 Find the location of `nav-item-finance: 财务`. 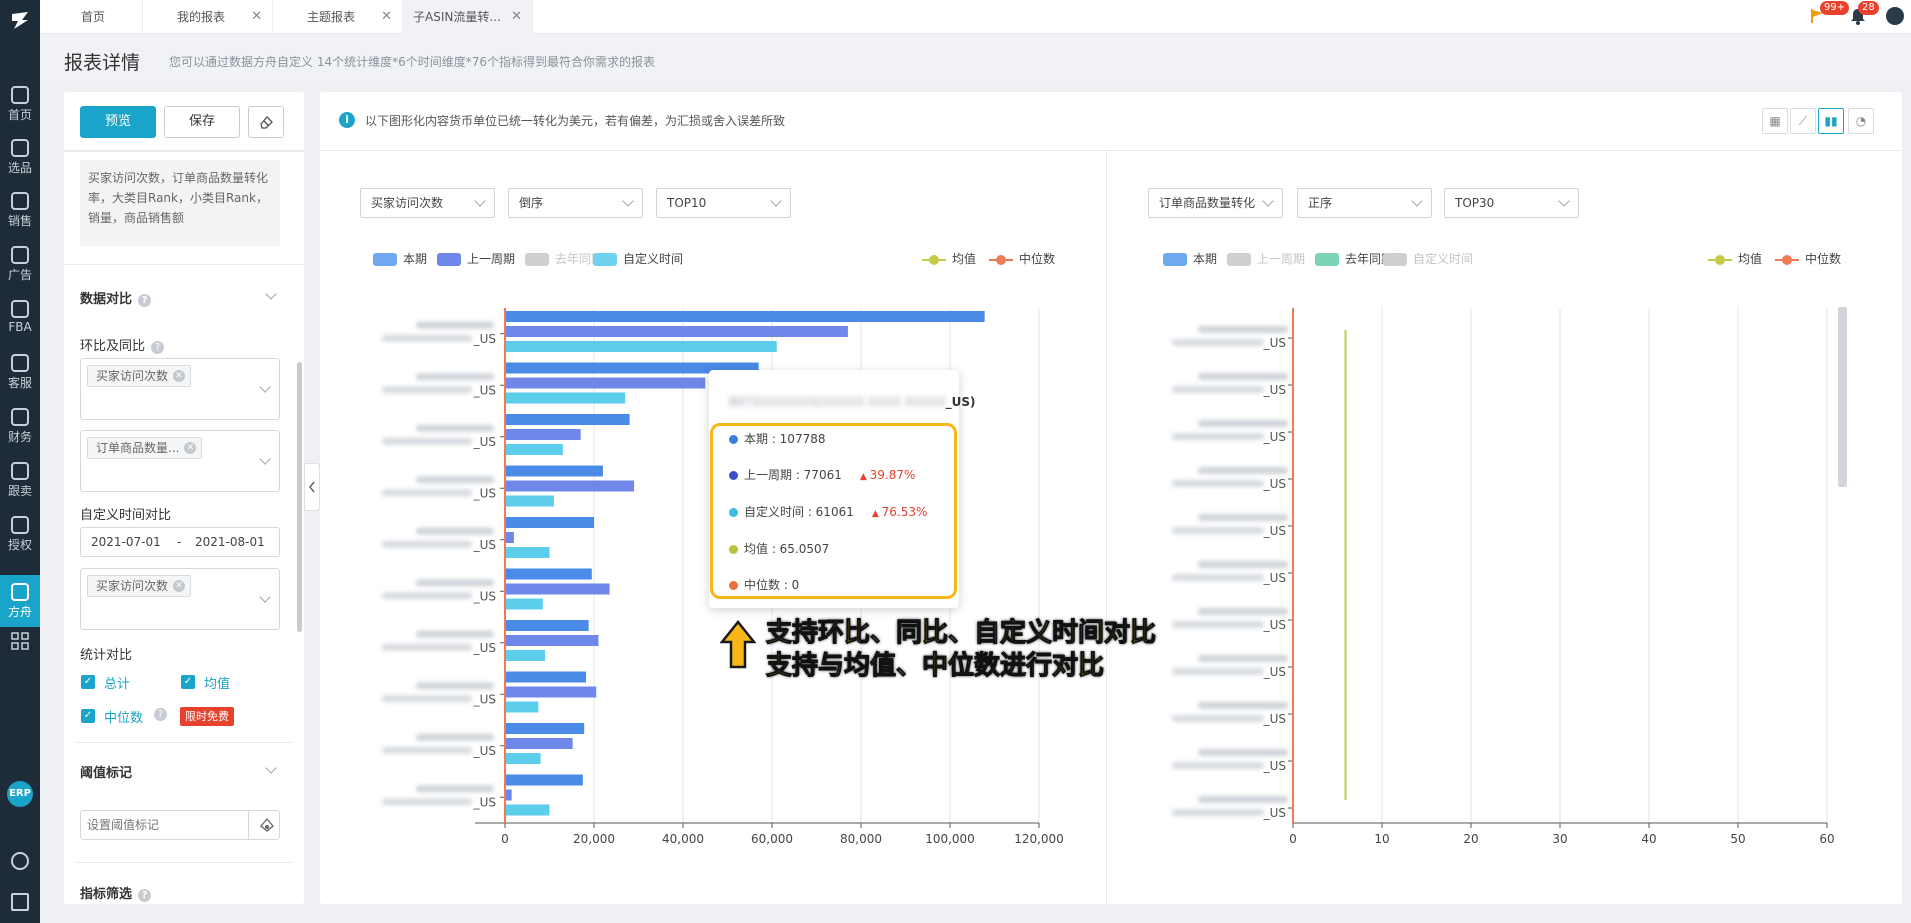

nav-item-finance: 财务 is located at coordinates (20, 426).